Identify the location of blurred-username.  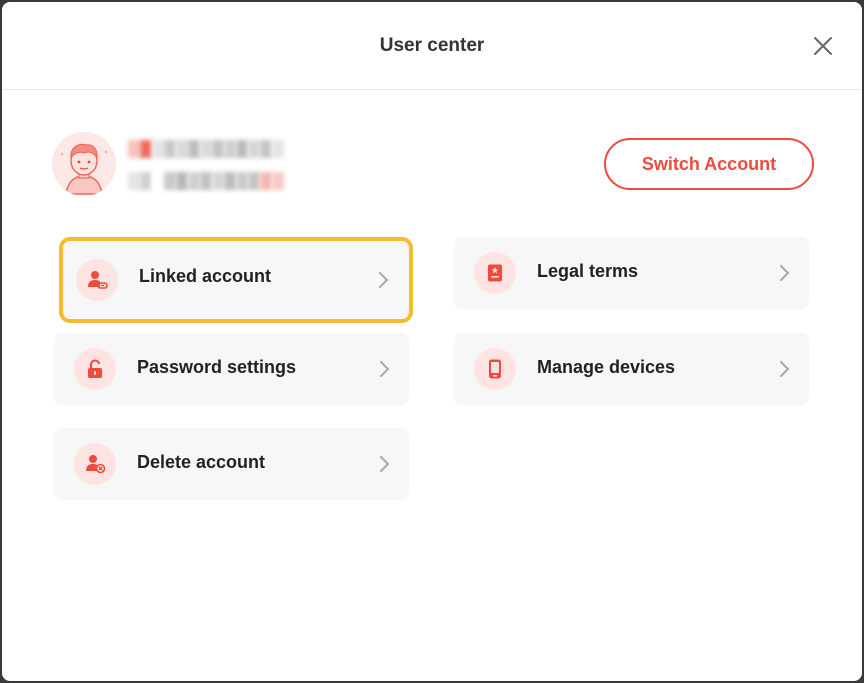
(206, 150).